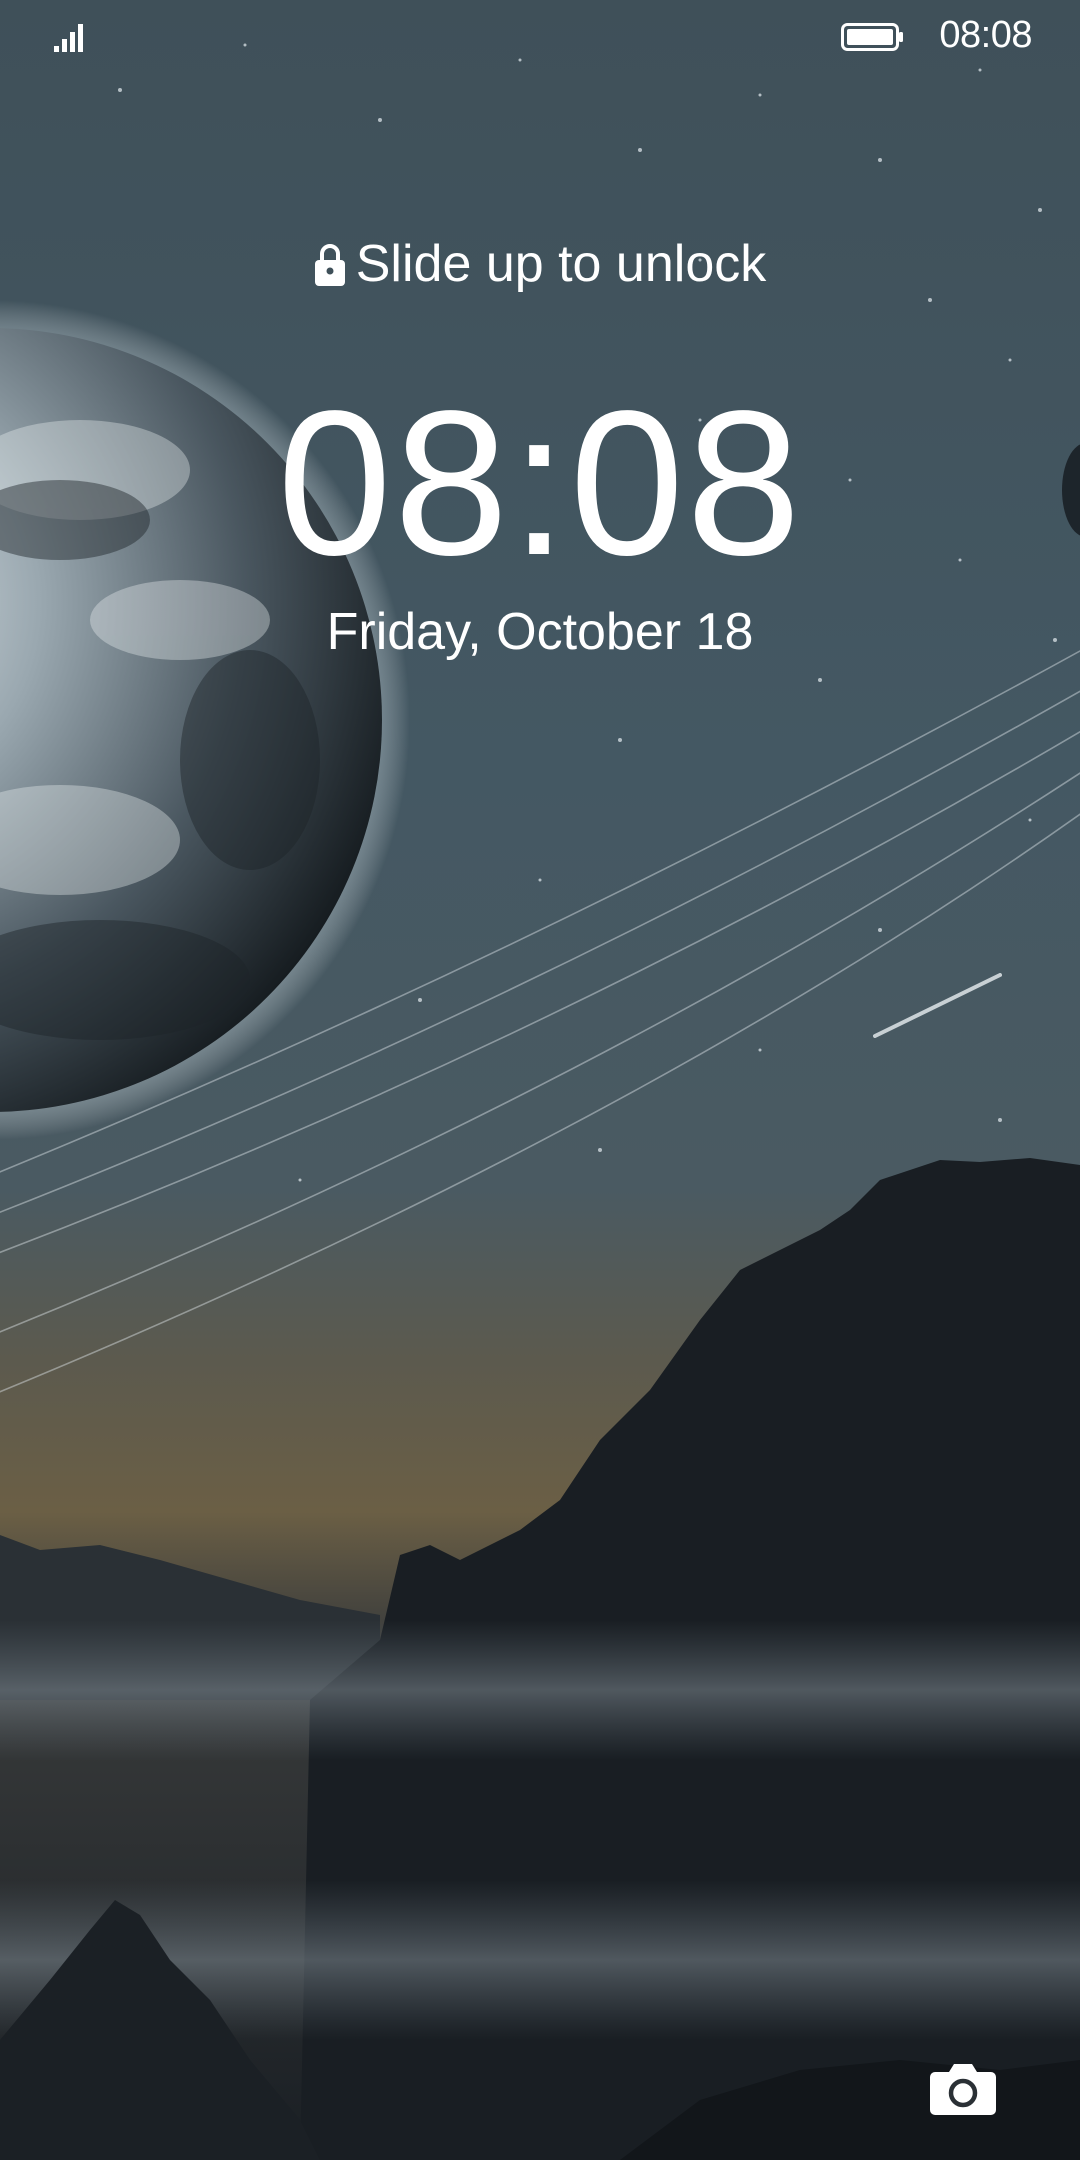 The height and width of the screenshot is (2160, 1080). Describe the element at coordinates (561, 264) in the screenshot. I see `unlock-hint-label: Slide up to unlock` at that location.